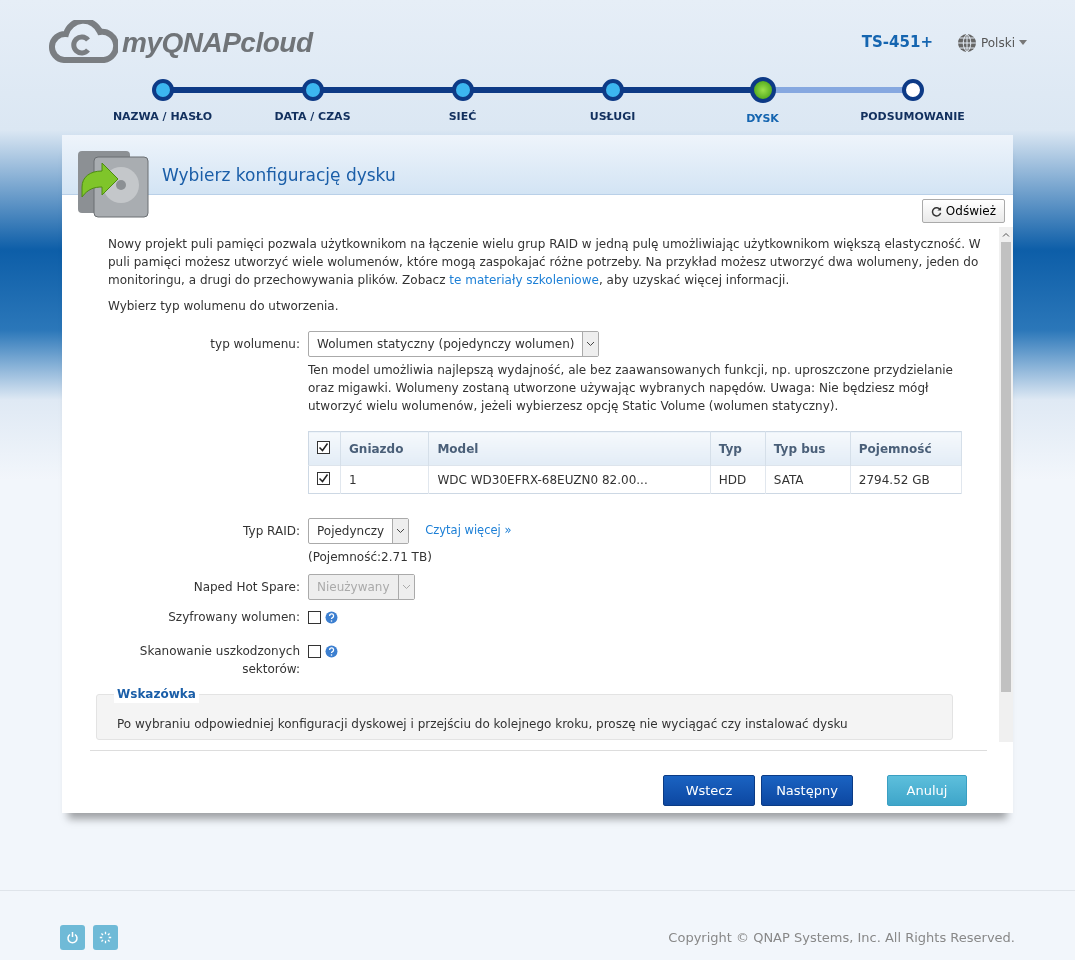 This screenshot has width=1075, height=960. Describe the element at coordinates (1023, 42) in the screenshot. I see `caret-icon` at that location.